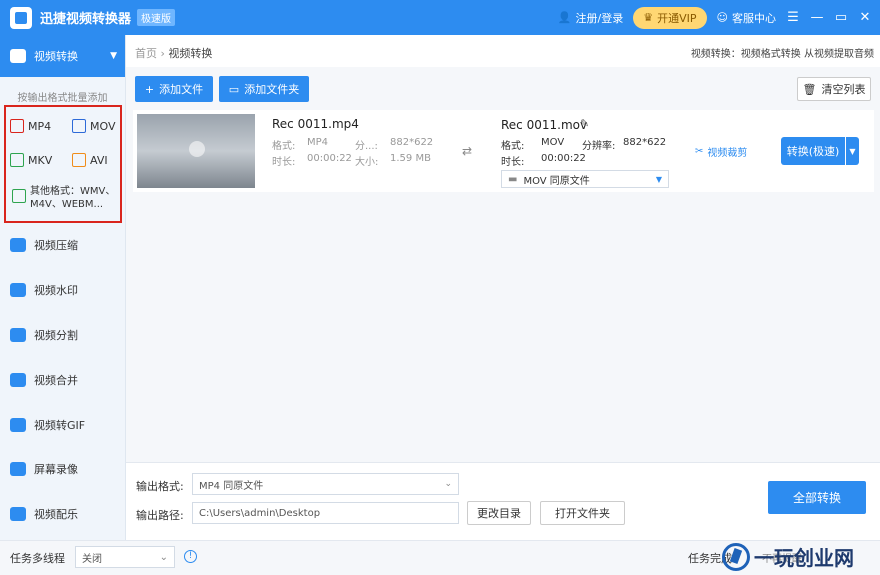 The image size is (880, 575). Describe the element at coordinates (231, 486) in the screenshot. I see `output-format-value: MP4 同原文件` at that location.